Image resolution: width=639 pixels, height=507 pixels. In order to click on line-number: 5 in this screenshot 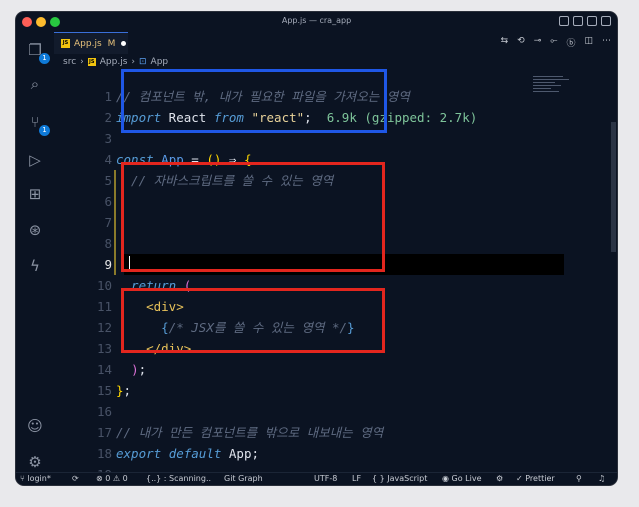, I will do `click(108, 180)`.